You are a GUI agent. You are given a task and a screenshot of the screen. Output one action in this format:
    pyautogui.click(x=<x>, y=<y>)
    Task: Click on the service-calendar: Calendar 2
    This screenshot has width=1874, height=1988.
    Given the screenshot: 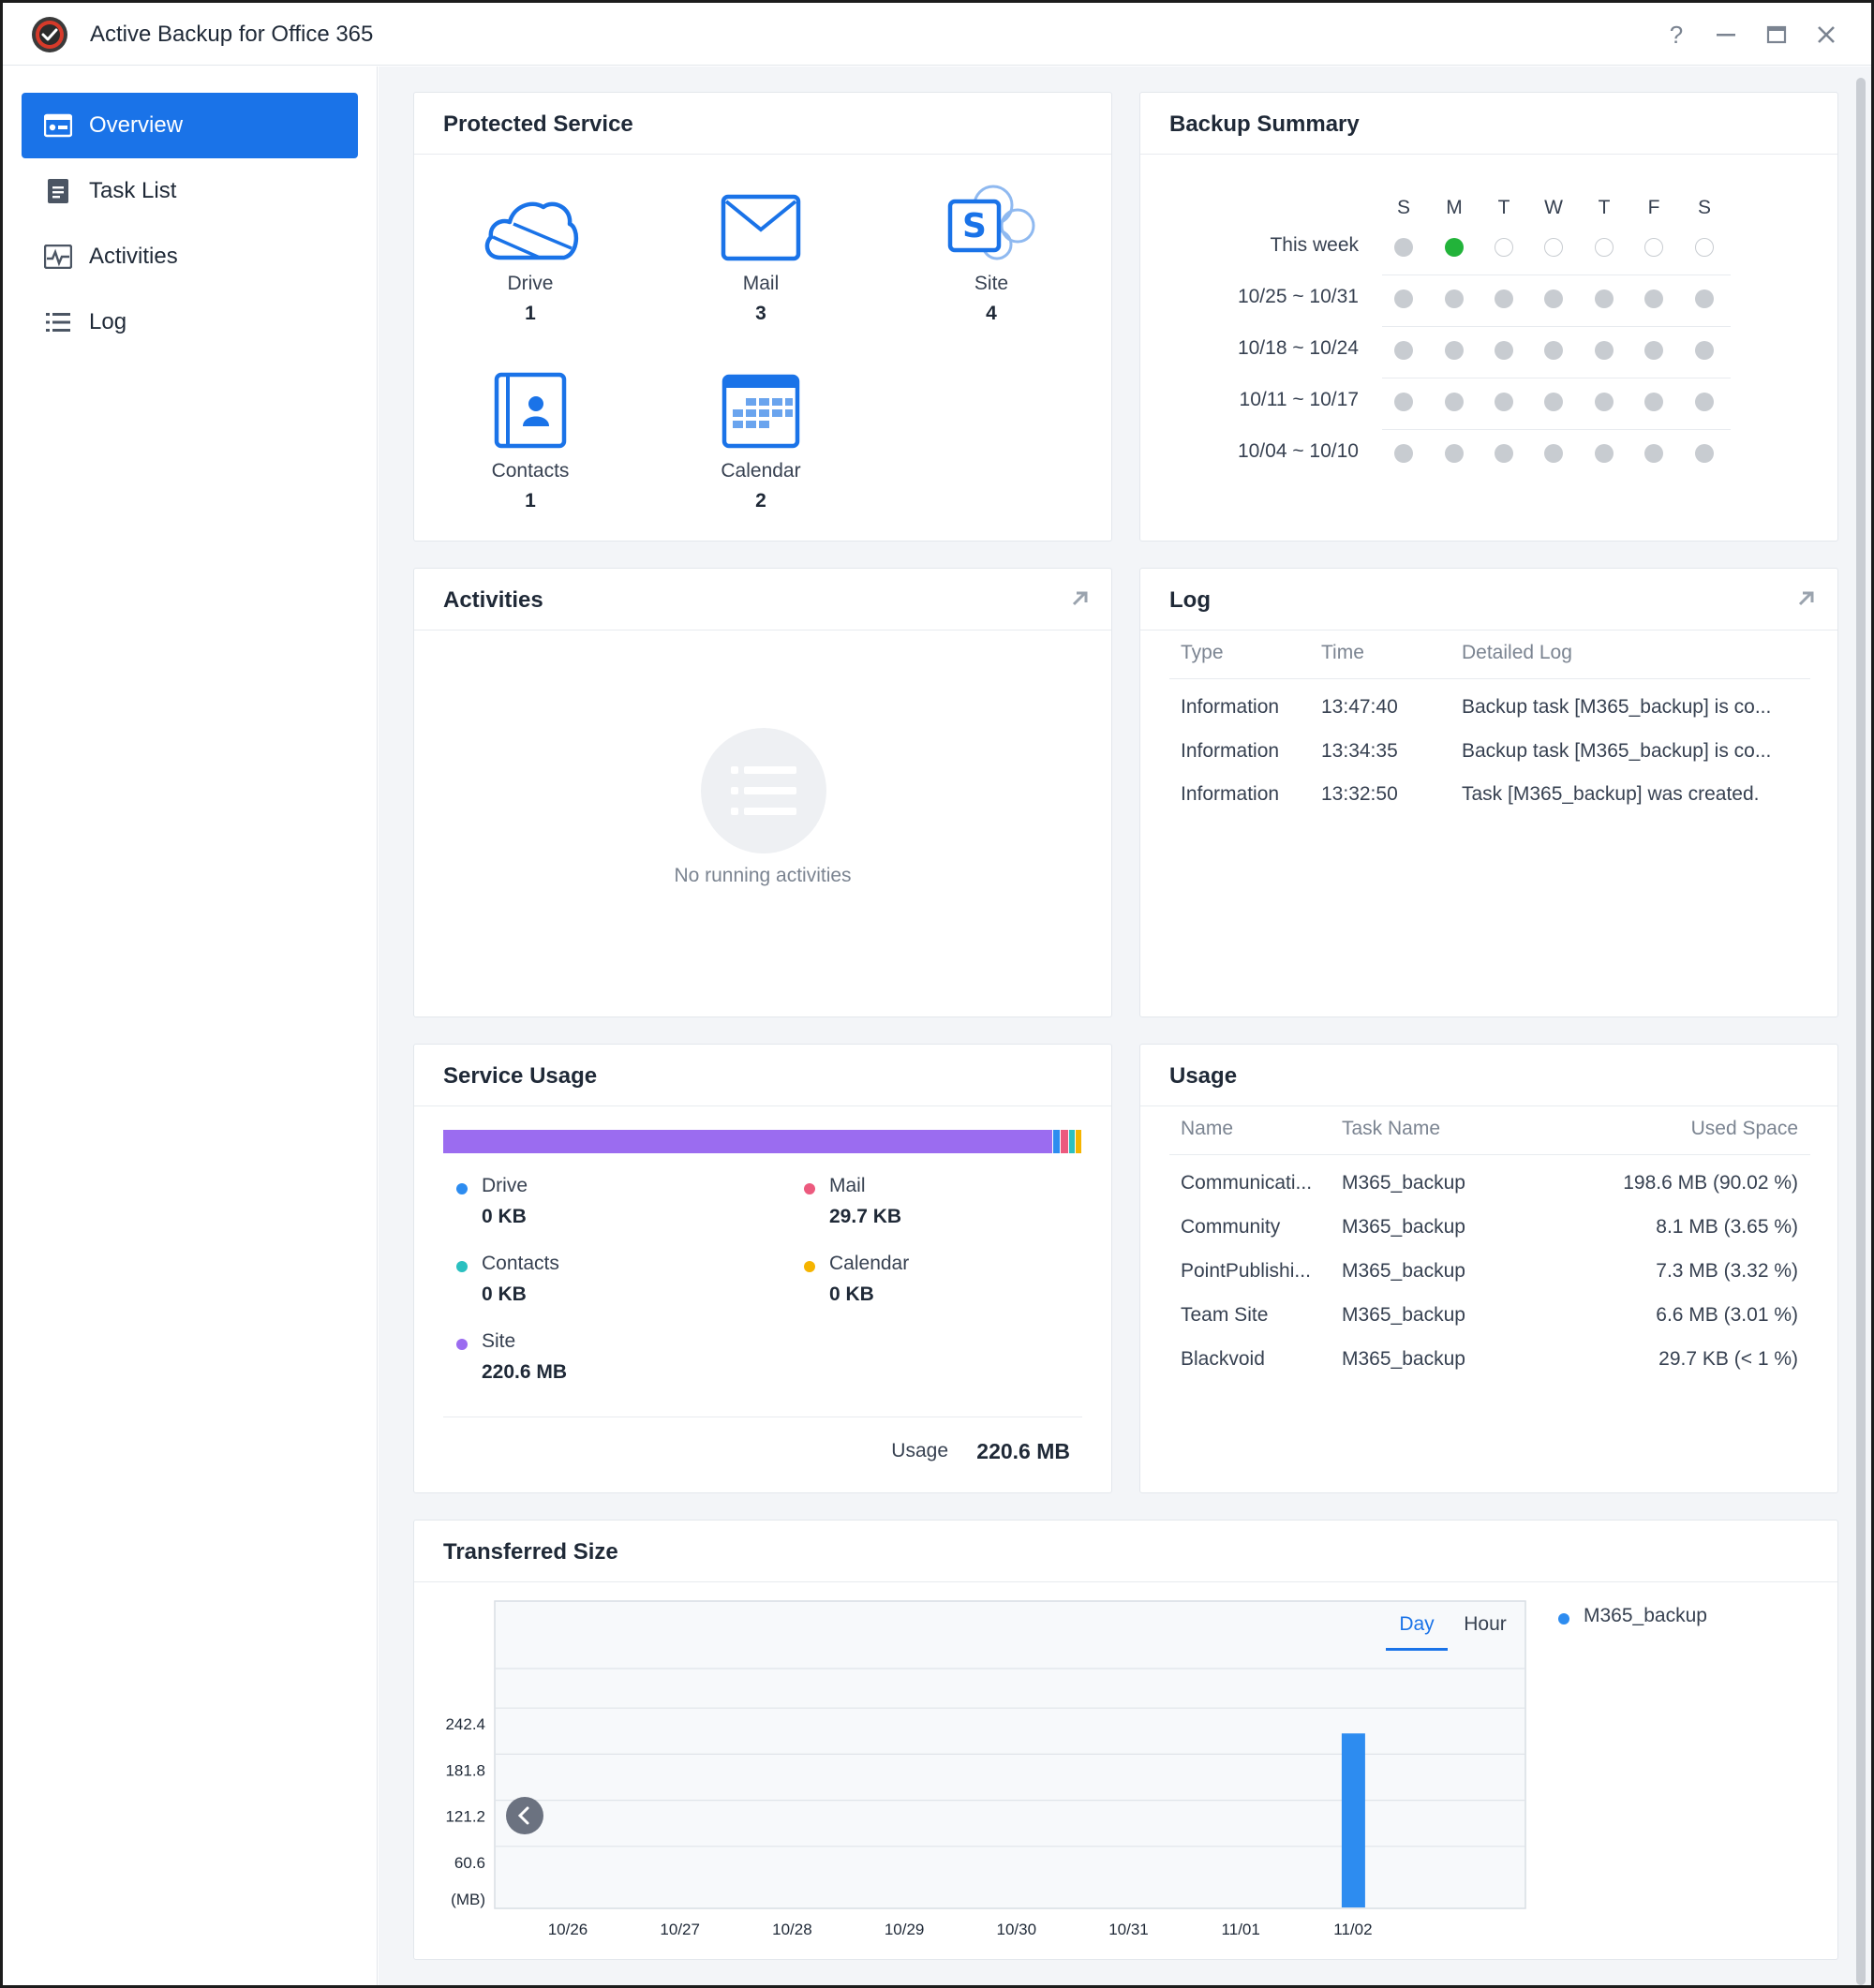 What is the action you would take?
    pyautogui.click(x=761, y=438)
    